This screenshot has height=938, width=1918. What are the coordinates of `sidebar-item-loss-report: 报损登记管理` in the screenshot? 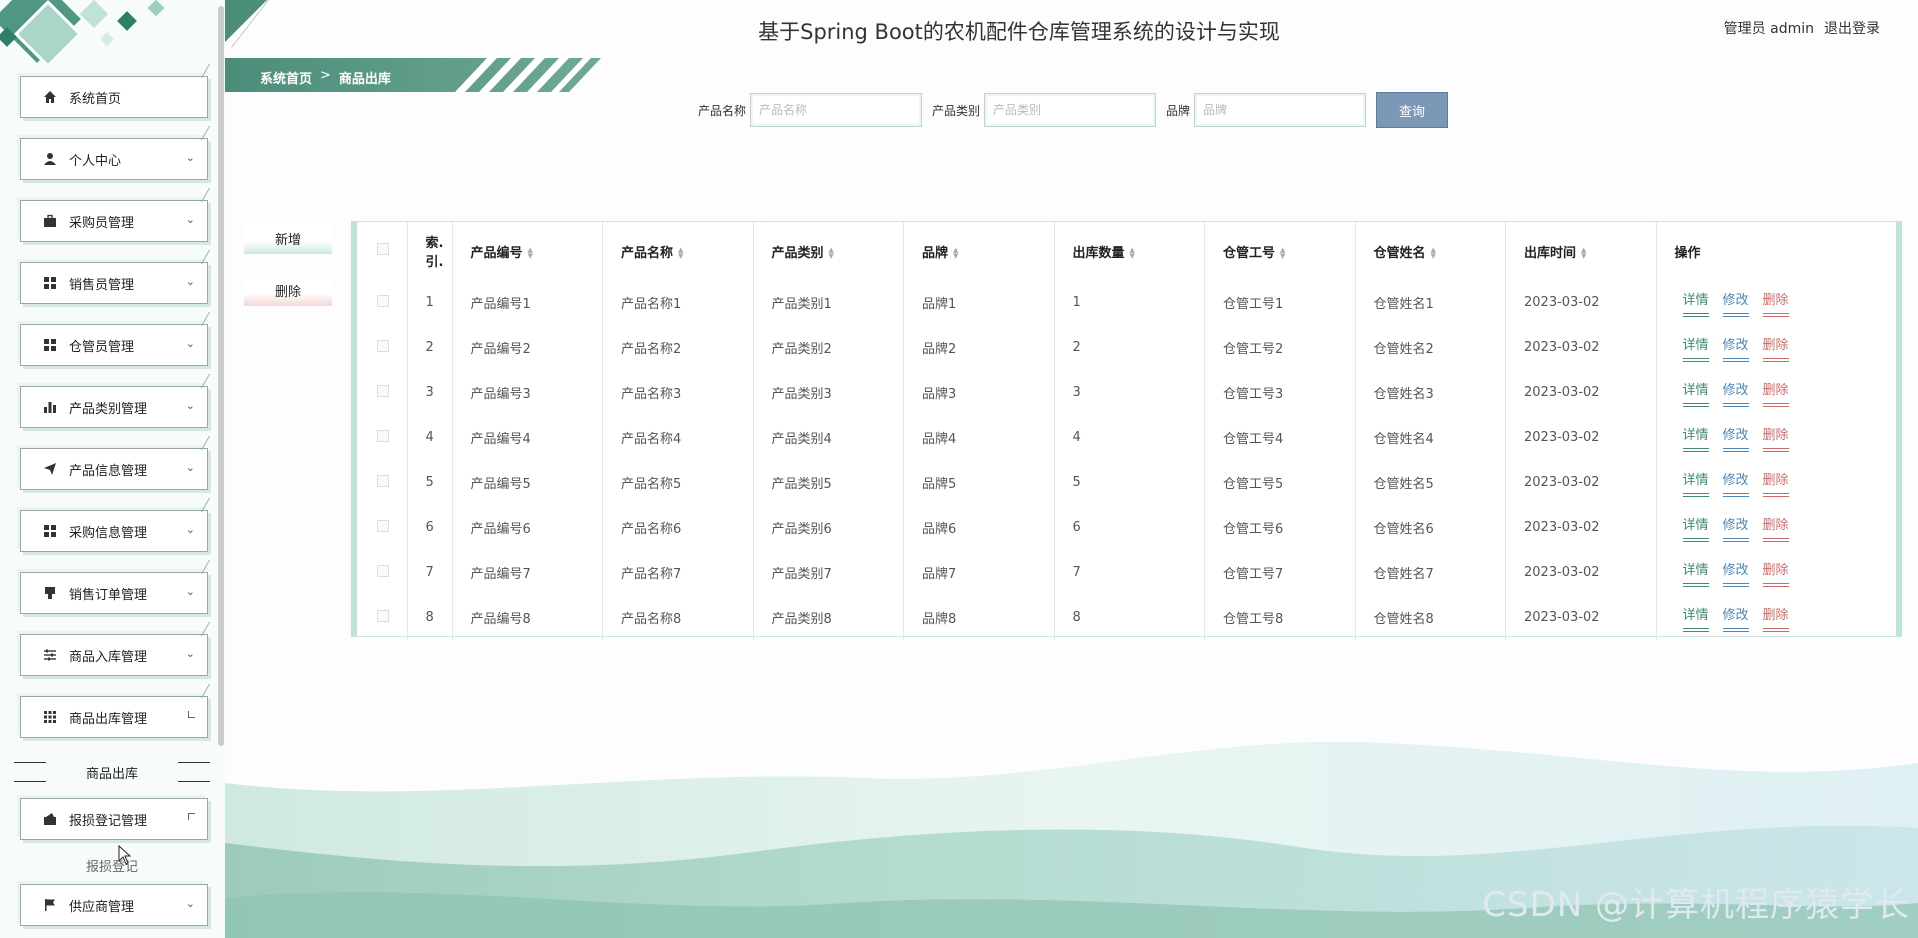 It's located at (114, 819).